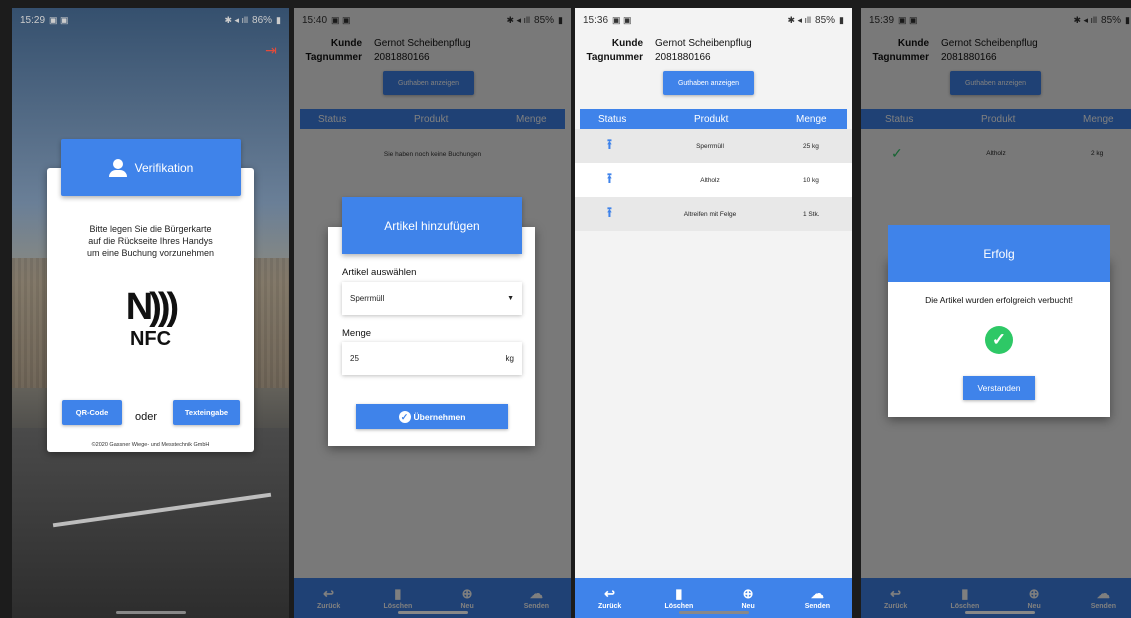  Describe the element at coordinates (432, 358) in the screenshot. I see `quantity-input: 25 kg` at that location.